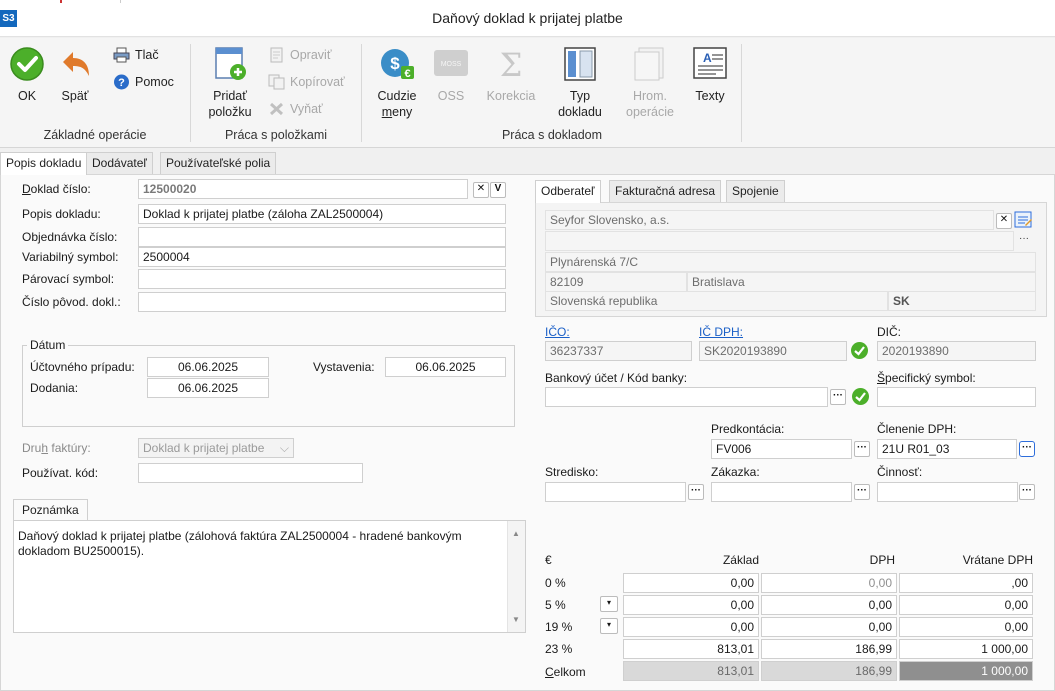 Image resolution: width=1055 pixels, height=691 pixels. I want to click on tab-pouzivatelske-polia: Používateľské polia, so click(218, 163).